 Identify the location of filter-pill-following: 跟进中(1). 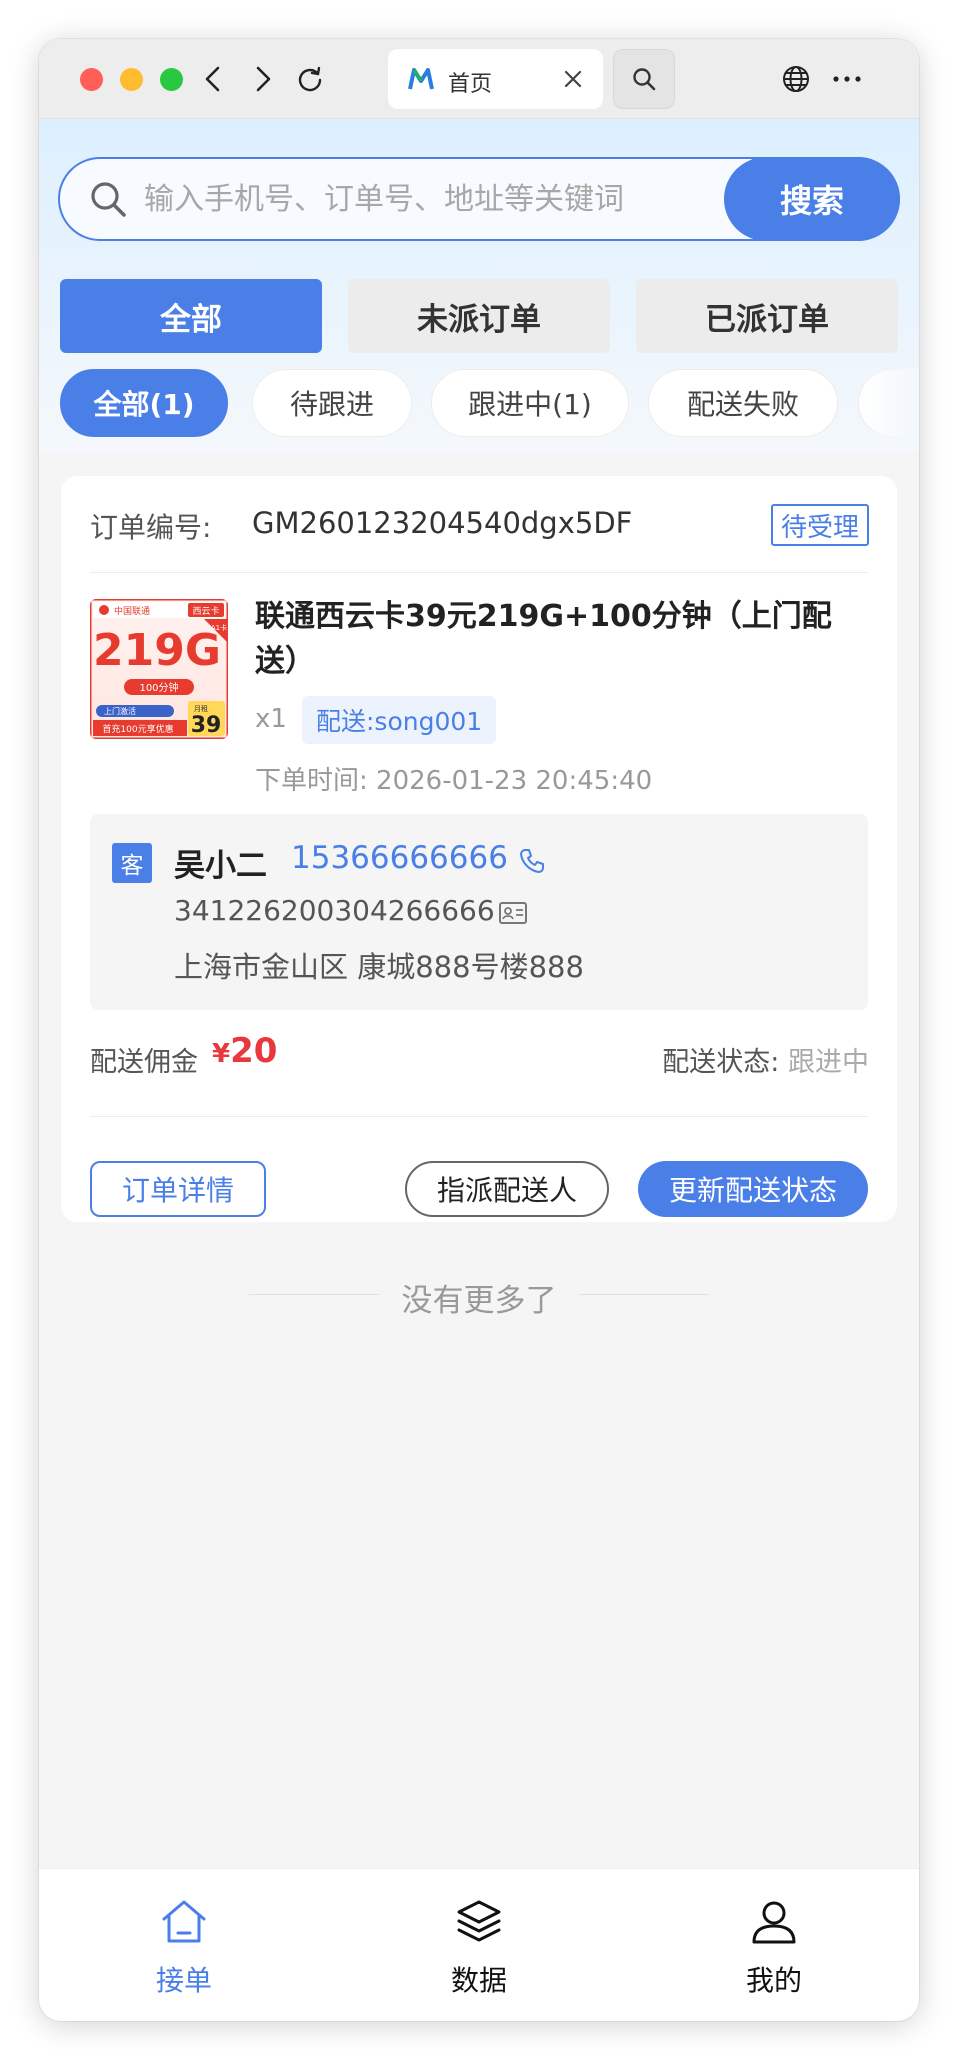
(530, 403).